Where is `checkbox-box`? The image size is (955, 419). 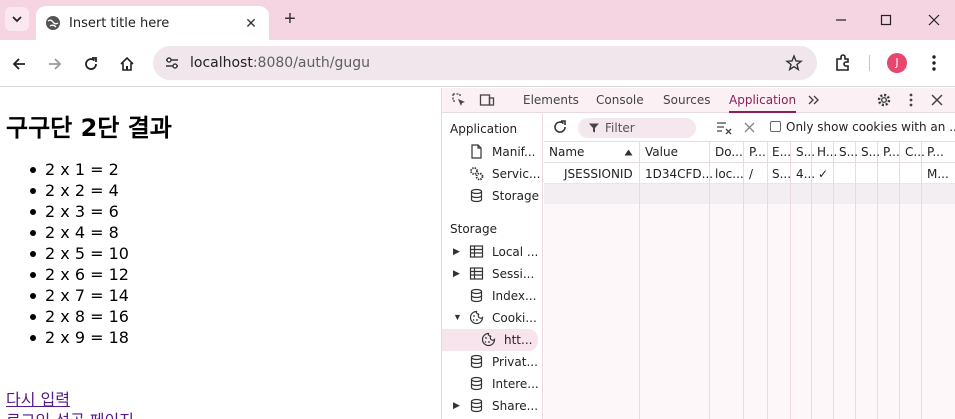 checkbox-box is located at coordinates (775, 126).